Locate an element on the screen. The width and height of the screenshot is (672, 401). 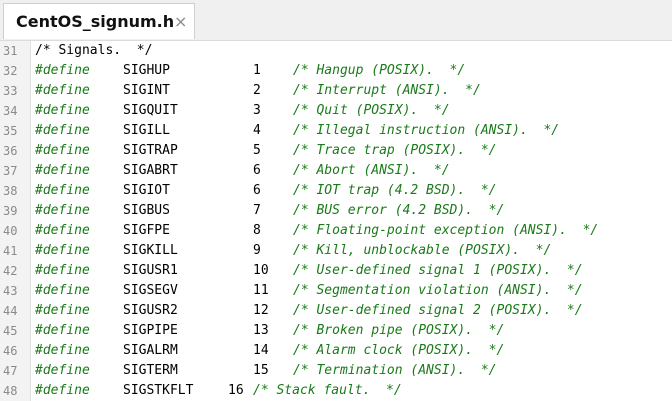
code-line: 34 #define SIGQUIT 3 /* Quit (POSIX). */ is located at coordinates (336, 111).